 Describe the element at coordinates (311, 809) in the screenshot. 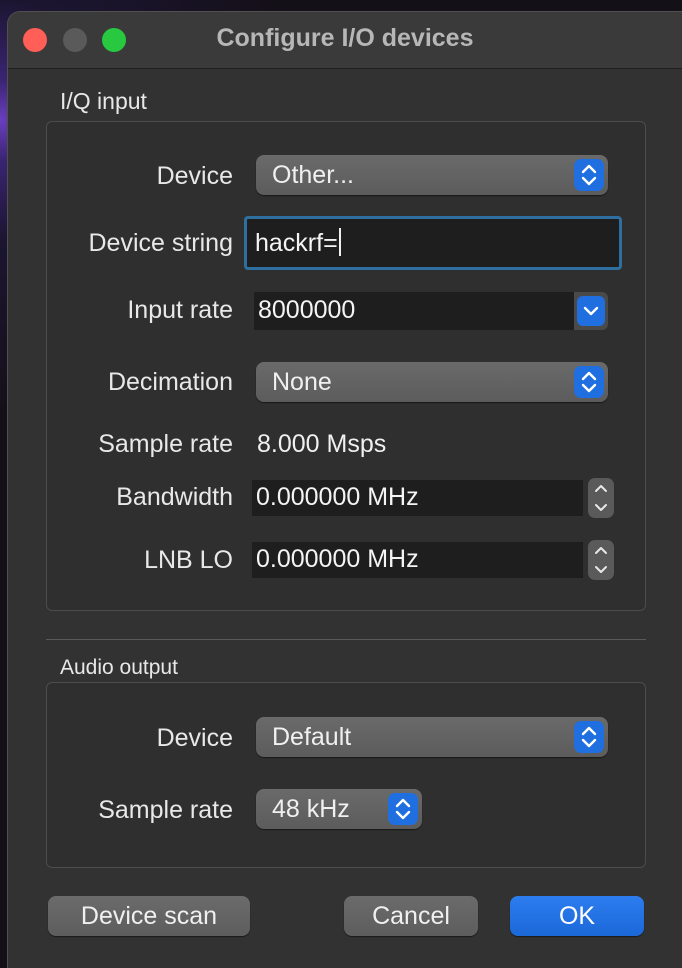

I see `audio-sample-rate-value: 48 kHz` at that location.